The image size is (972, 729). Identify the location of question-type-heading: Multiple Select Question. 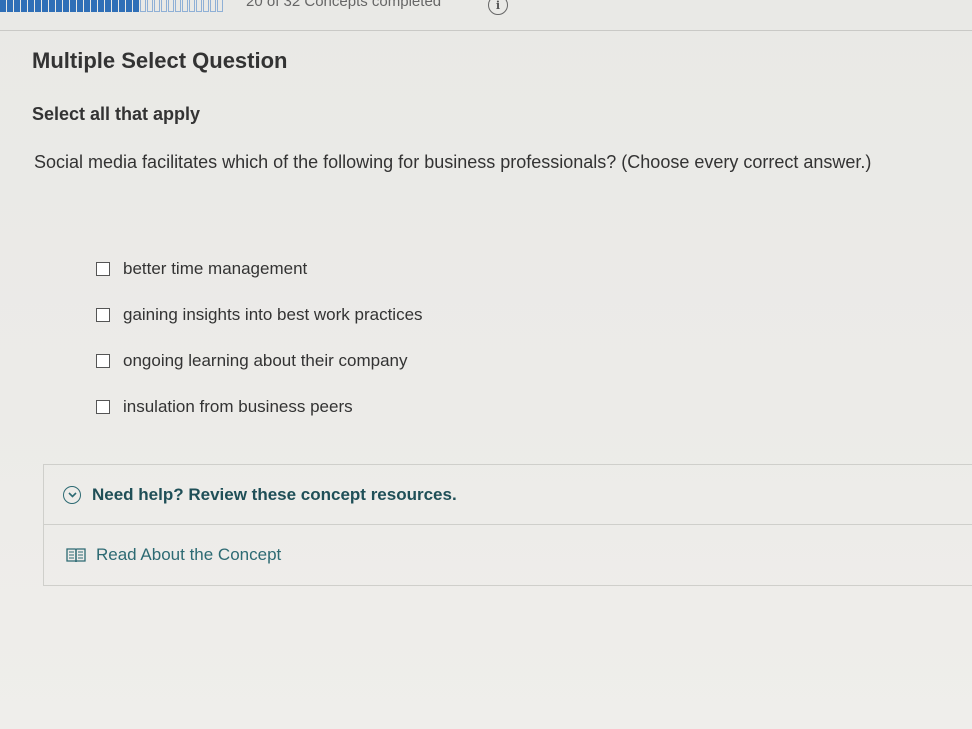
(160, 60).